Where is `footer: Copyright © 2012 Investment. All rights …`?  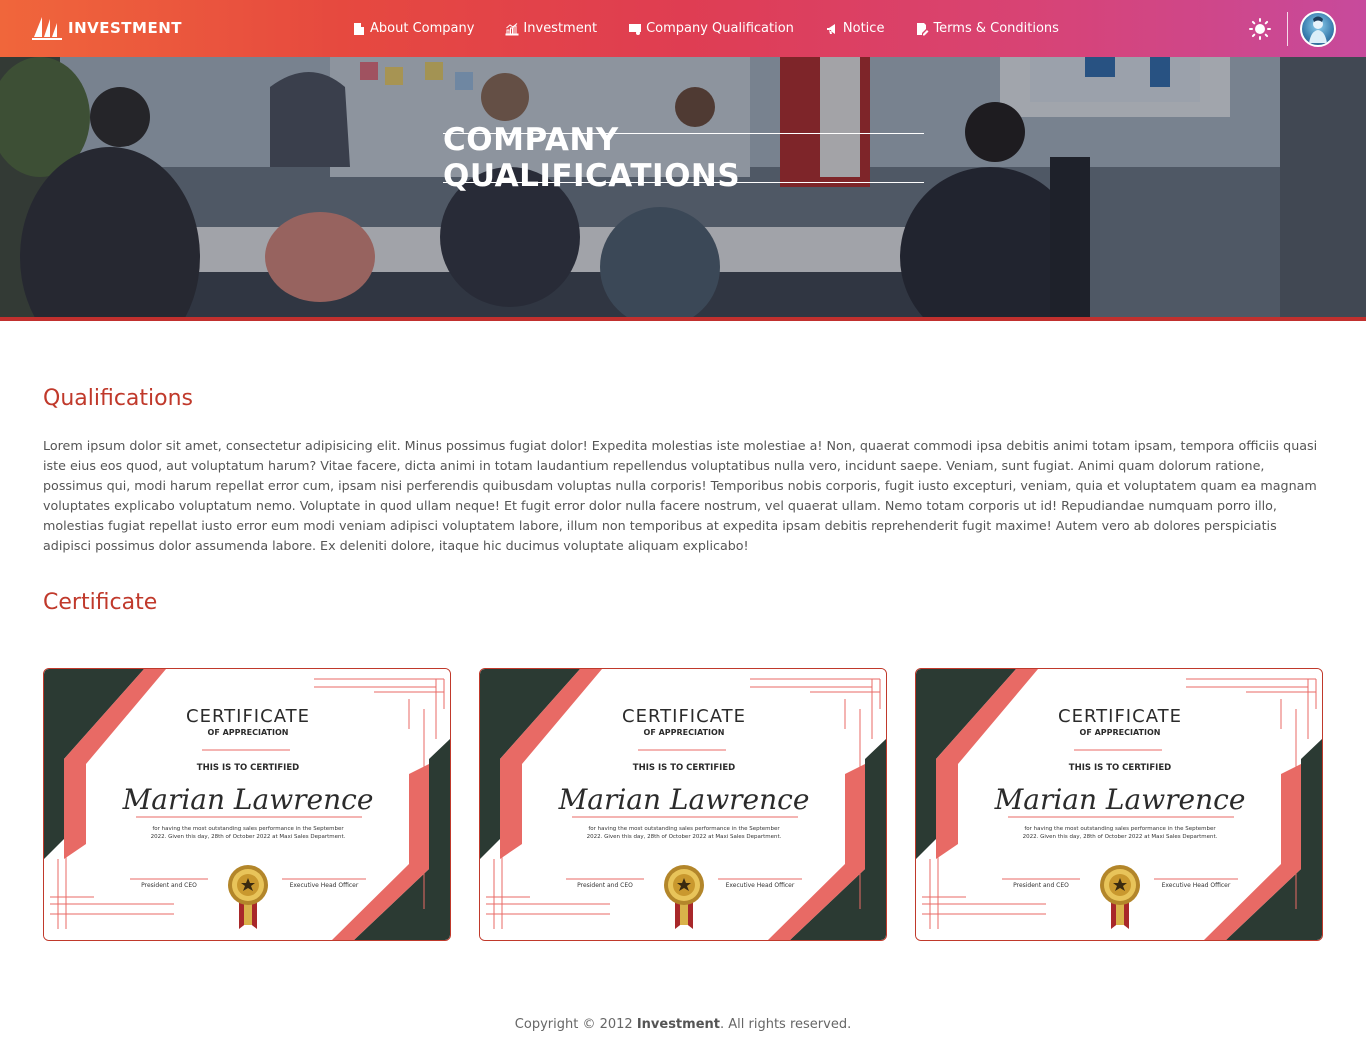 footer: Copyright © 2012 Investment. All rights … is located at coordinates (683, 1024).